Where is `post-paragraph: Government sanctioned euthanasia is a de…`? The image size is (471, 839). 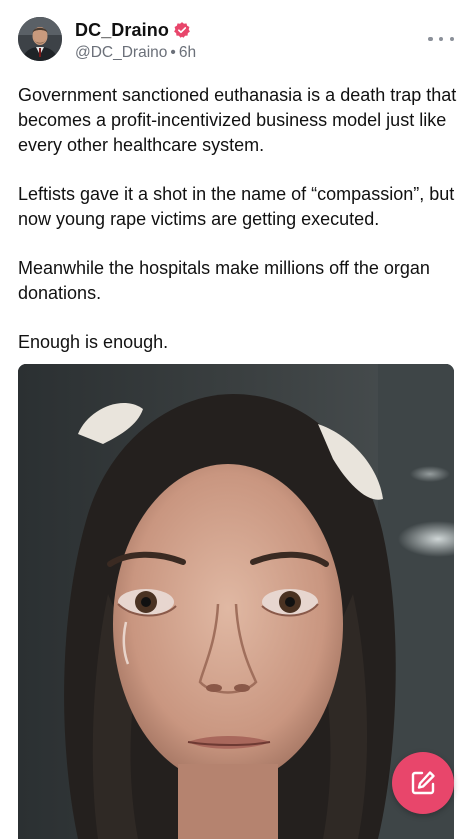
post-paragraph: Government sanctioned euthanasia is a de… is located at coordinates (237, 120).